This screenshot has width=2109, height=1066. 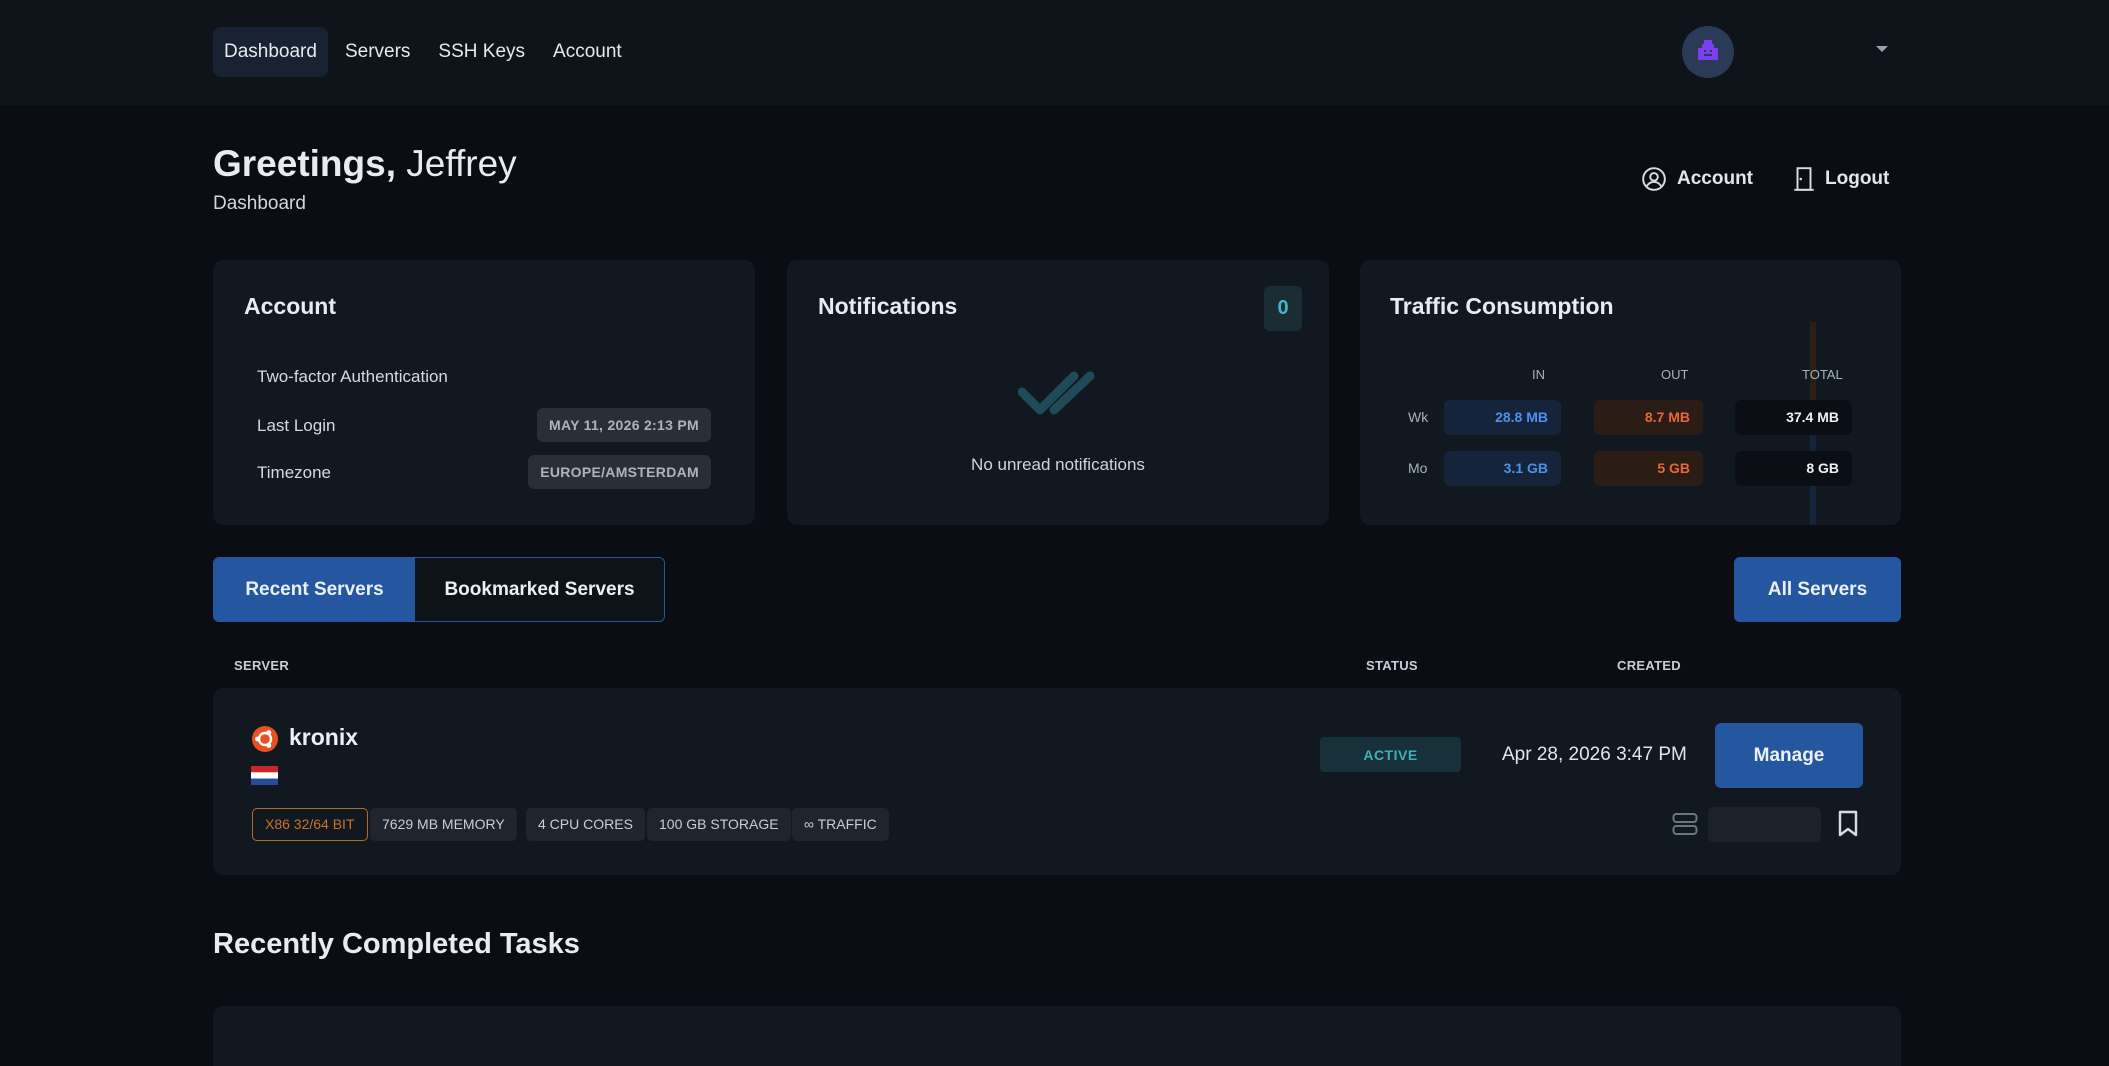 What do you see at coordinates (1793, 468) in the screenshot?
I see `traffic-month-total: 8 GB` at bounding box center [1793, 468].